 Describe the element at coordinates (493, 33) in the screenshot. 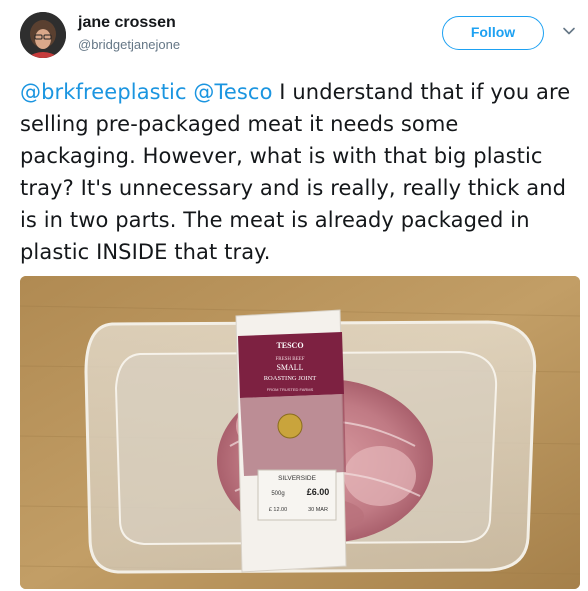

I see `follow-button: Follow` at that location.